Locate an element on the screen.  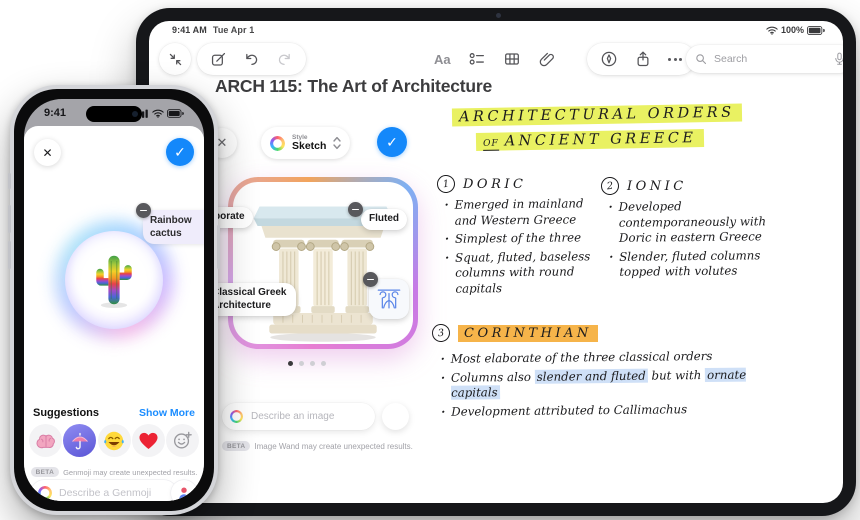
markup-button is located at coordinates (609, 59).